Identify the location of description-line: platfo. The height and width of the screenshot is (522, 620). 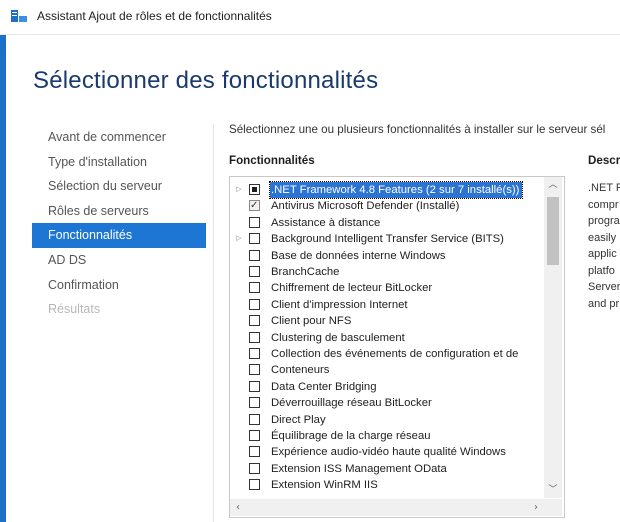
(601, 270).